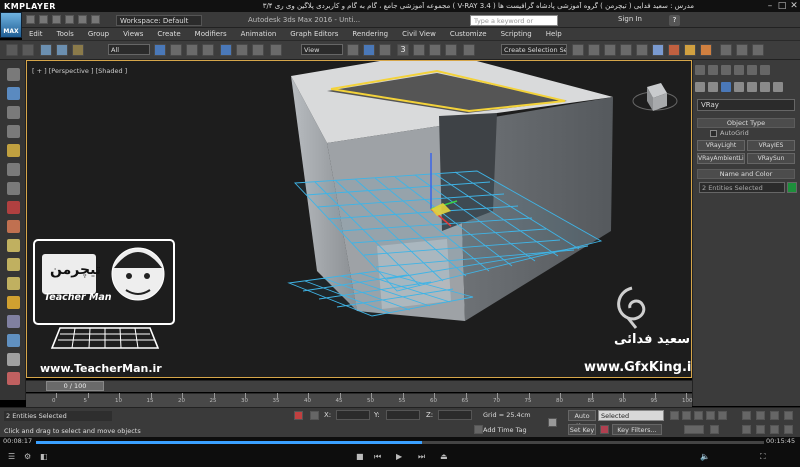 Image resolution: width=800 pixels, height=467 pixels. Describe the element at coordinates (259, 34) in the screenshot. I see `menu-animation: Animation` at that location.